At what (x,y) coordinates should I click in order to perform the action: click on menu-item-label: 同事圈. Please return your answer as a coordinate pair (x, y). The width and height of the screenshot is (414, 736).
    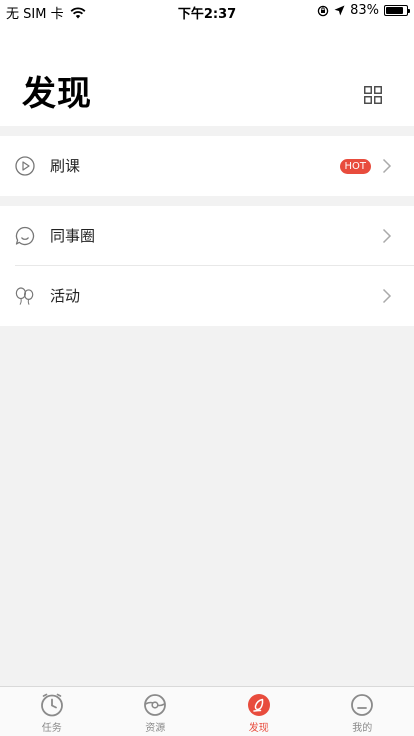
    Looking at the image, I should click on (73, 236).